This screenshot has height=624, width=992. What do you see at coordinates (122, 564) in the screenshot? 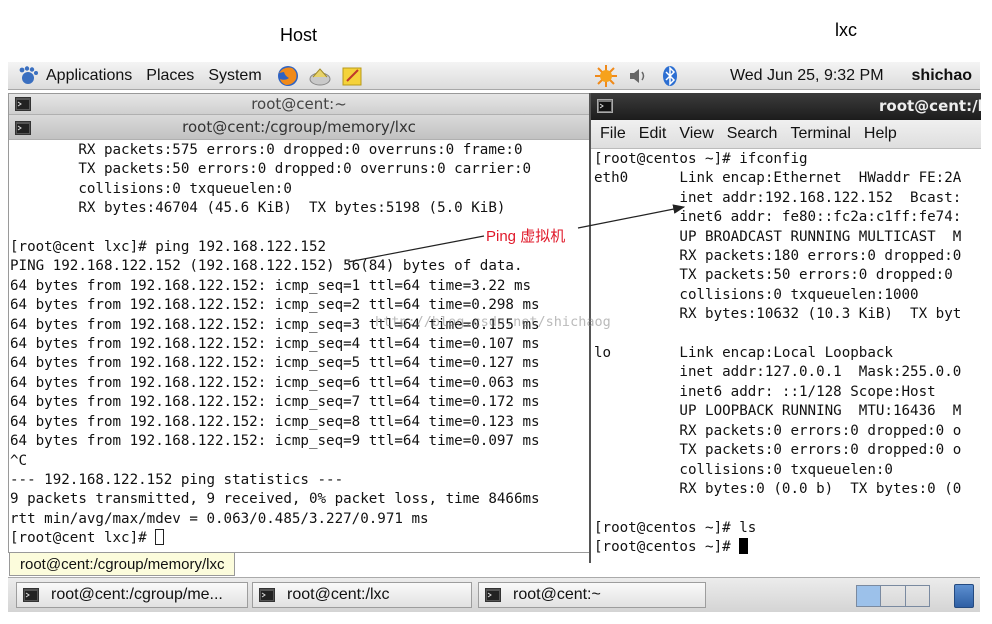
I see `tooltip: root@cent:/cgroup/memory/lxc` at bounding box center [122, 564].